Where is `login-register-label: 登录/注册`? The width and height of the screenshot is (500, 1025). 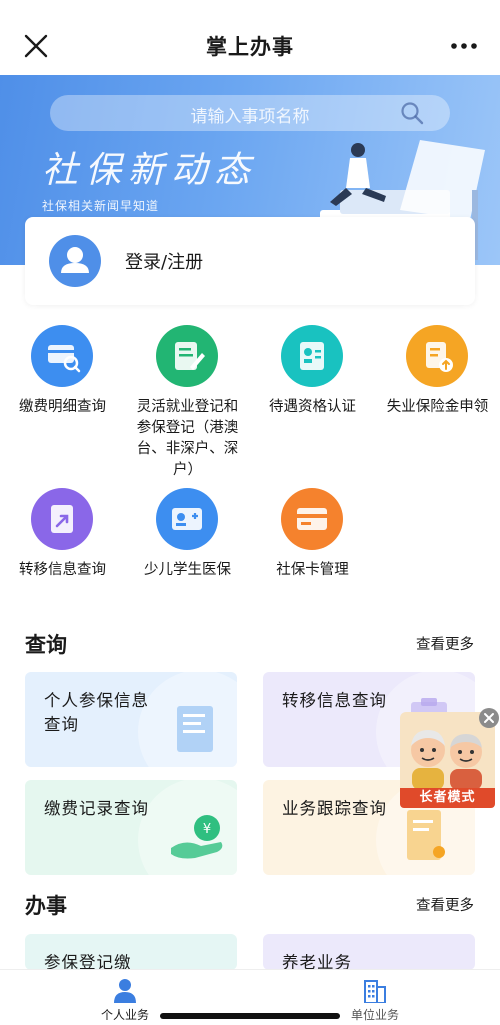 login-register-label: 登录/注册 is located at coordinates (164, 261).